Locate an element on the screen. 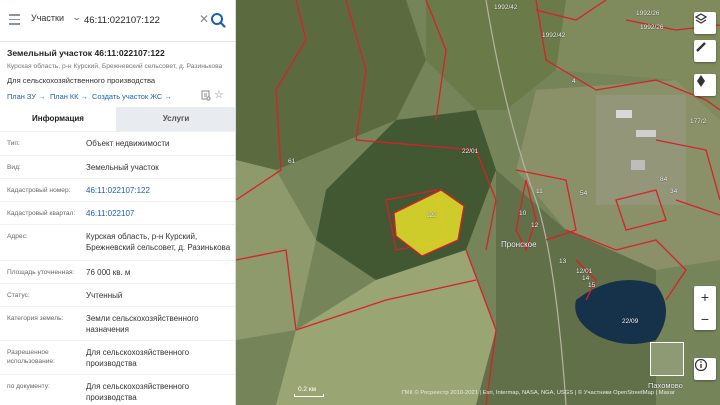  search-icon is located at coordinates (218, 20).